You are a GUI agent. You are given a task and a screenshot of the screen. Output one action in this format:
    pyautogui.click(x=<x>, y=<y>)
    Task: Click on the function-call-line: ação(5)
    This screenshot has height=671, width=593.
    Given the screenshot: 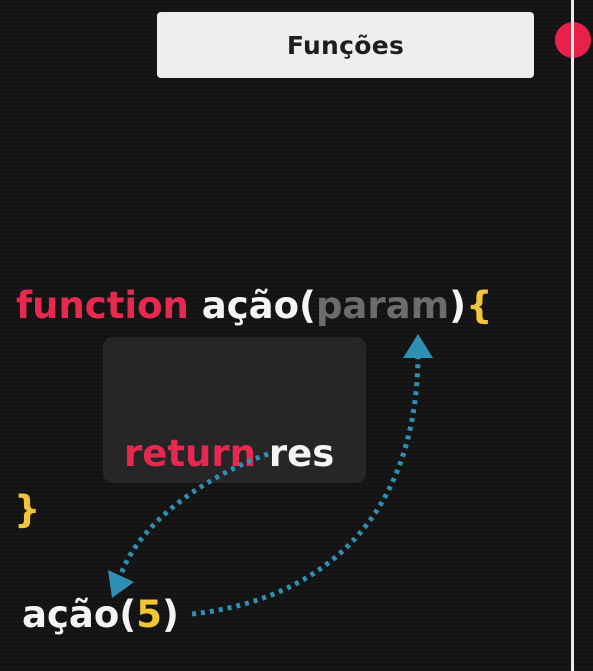 What is the action you would take?
    pyautogui.click(x=100, y=615)
    